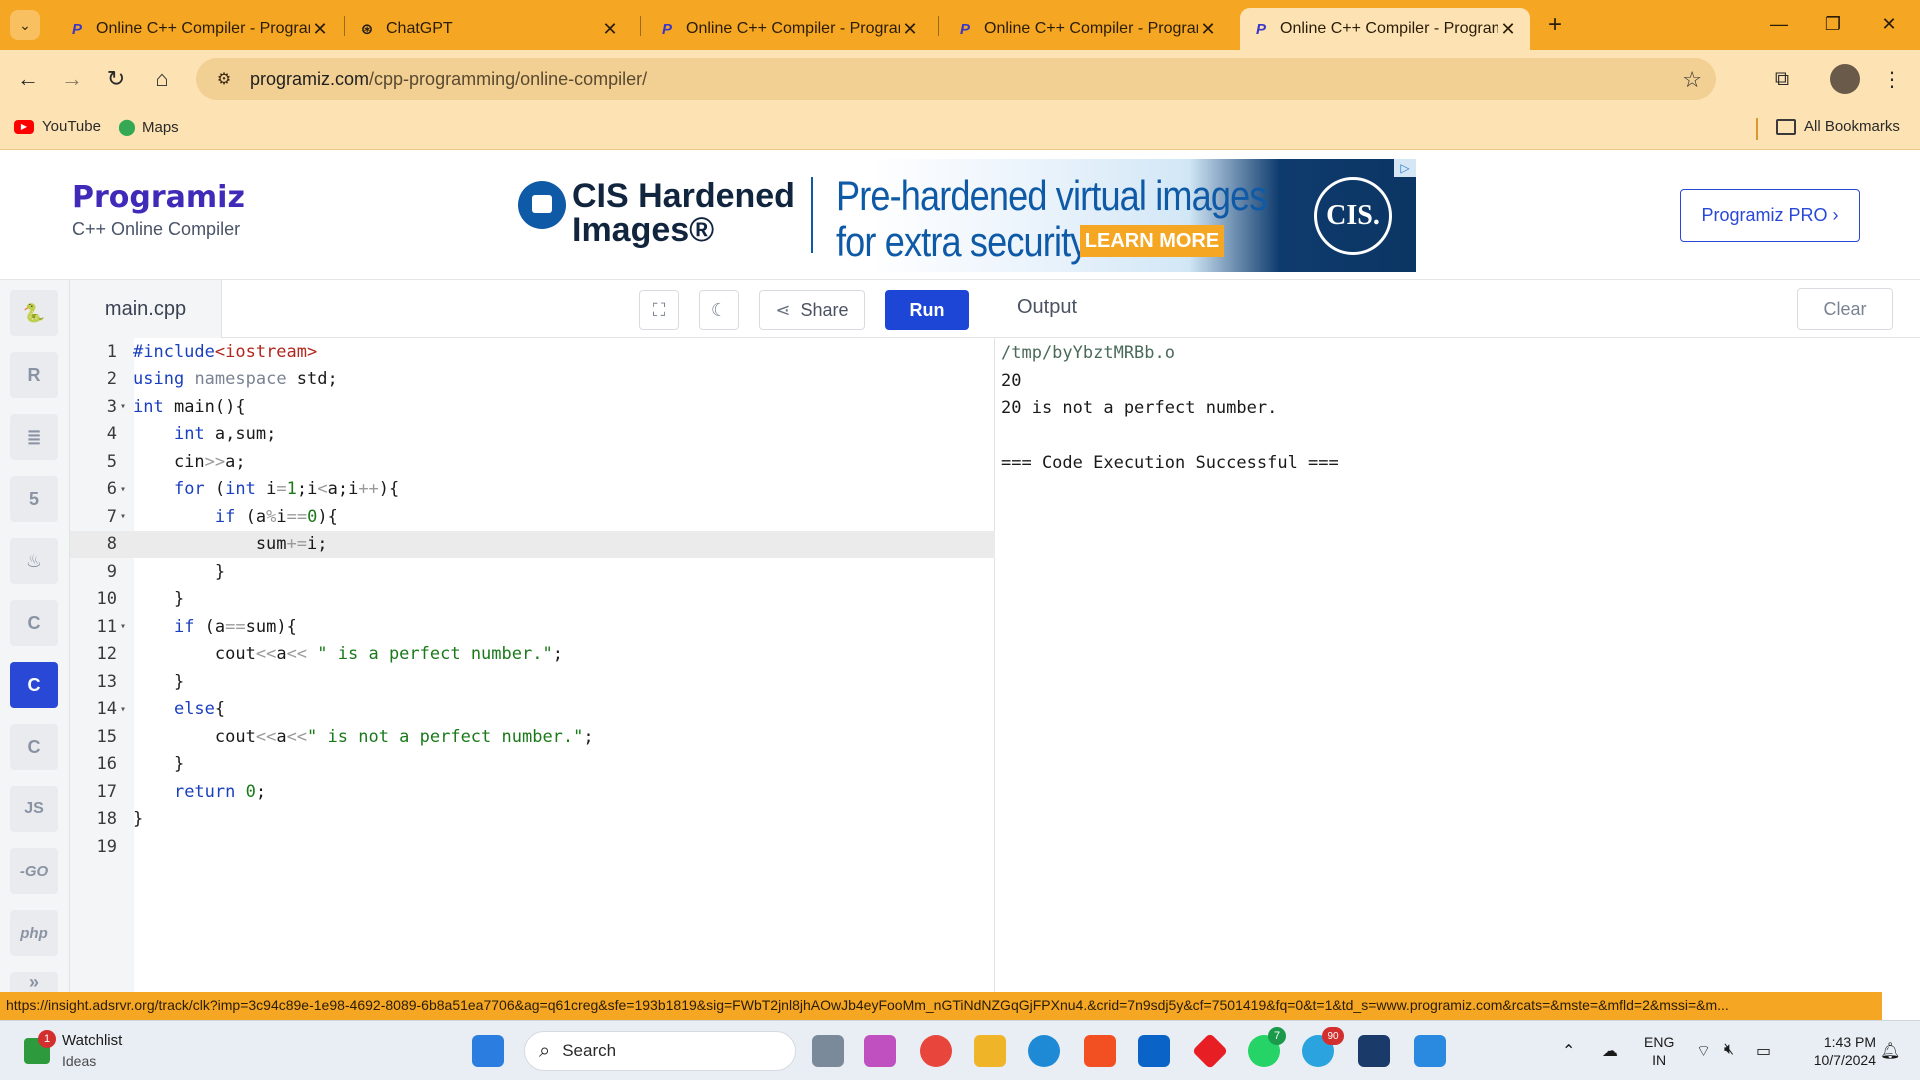  What do you see at coordinates (532, 572) in the screenshot?
I see `code-line: 9 }` at bounding box center [532, 572].